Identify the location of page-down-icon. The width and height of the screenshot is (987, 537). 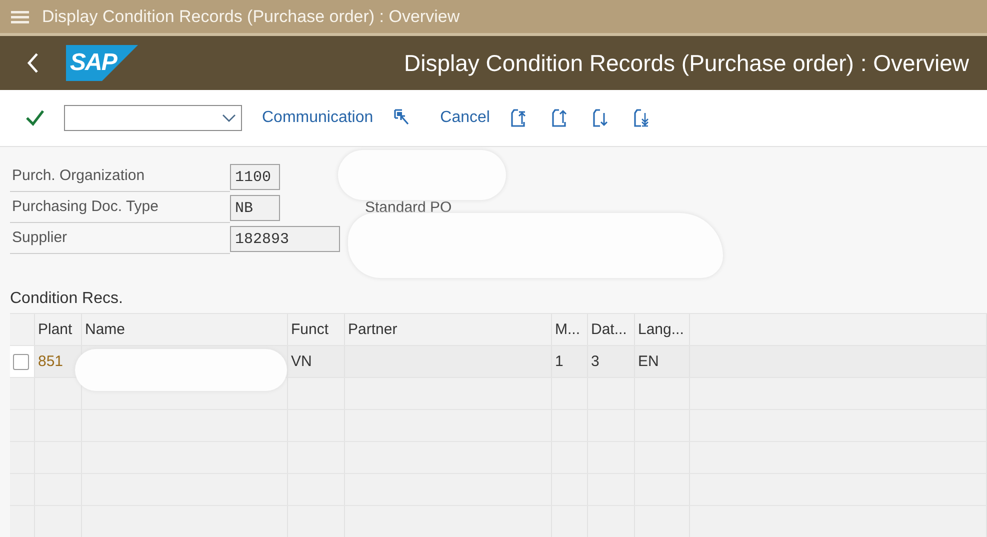
(600, 118).